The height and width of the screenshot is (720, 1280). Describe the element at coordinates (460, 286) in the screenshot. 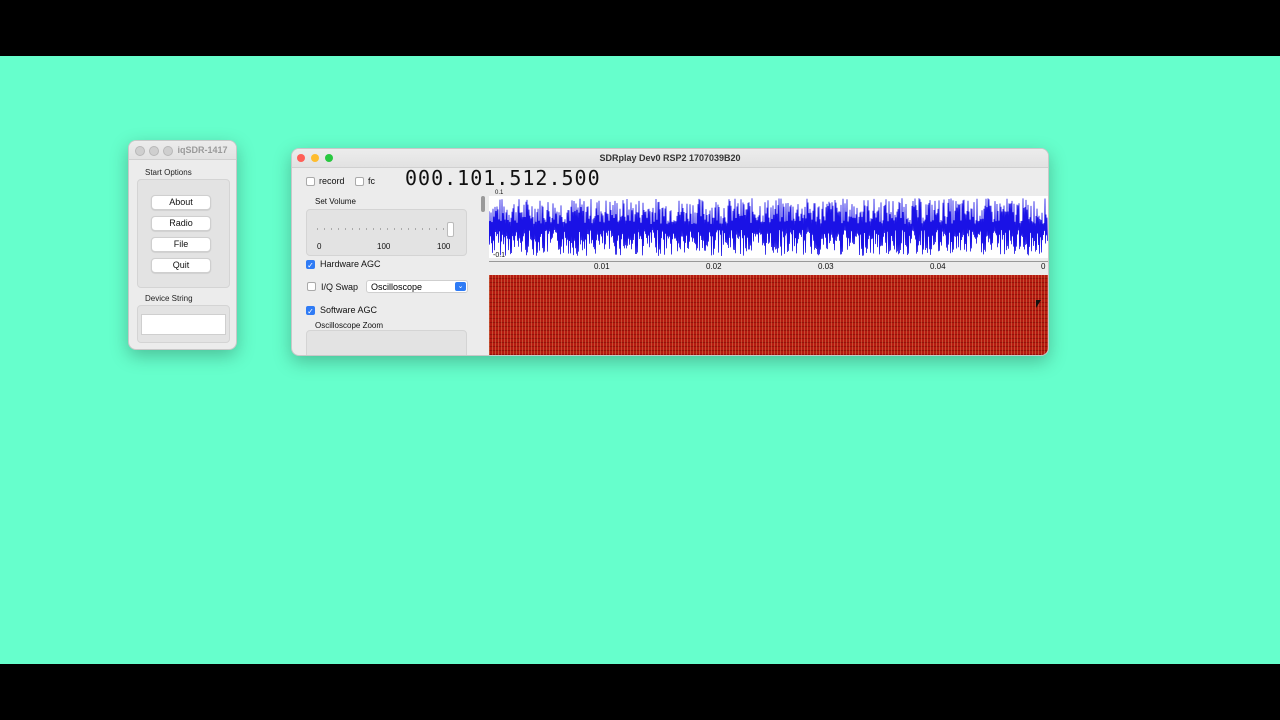

I see `chevron-down-icon: ⌄` at that location.